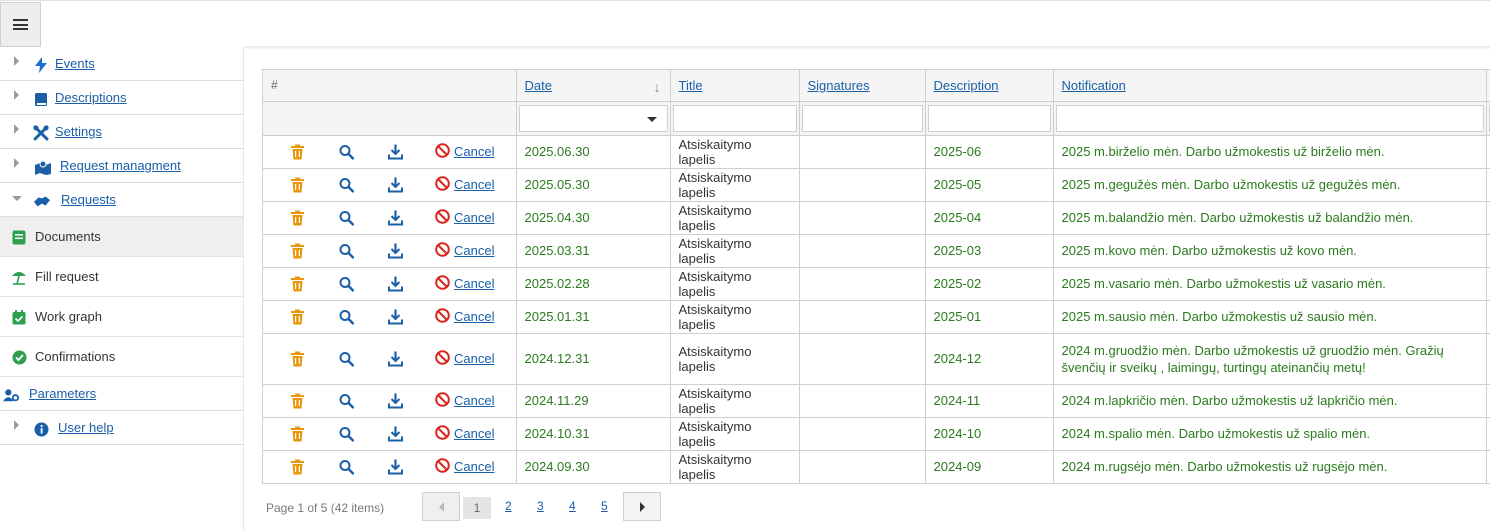  Describe the element at coordinates (91, 97) in the screenshot. I see `sidebar-link-descriptions: Descriptions` at that location.